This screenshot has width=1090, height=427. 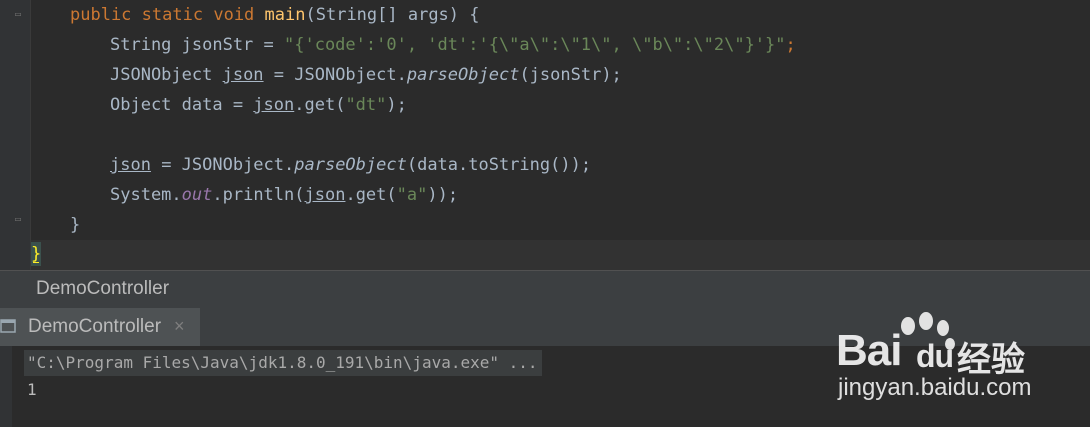 I want to click on keyword: public, so click(x=101, y=15).